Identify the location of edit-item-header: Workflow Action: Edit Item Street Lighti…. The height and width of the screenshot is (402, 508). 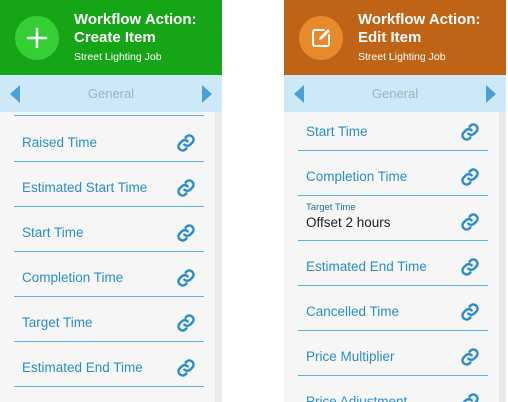
(395, 37).